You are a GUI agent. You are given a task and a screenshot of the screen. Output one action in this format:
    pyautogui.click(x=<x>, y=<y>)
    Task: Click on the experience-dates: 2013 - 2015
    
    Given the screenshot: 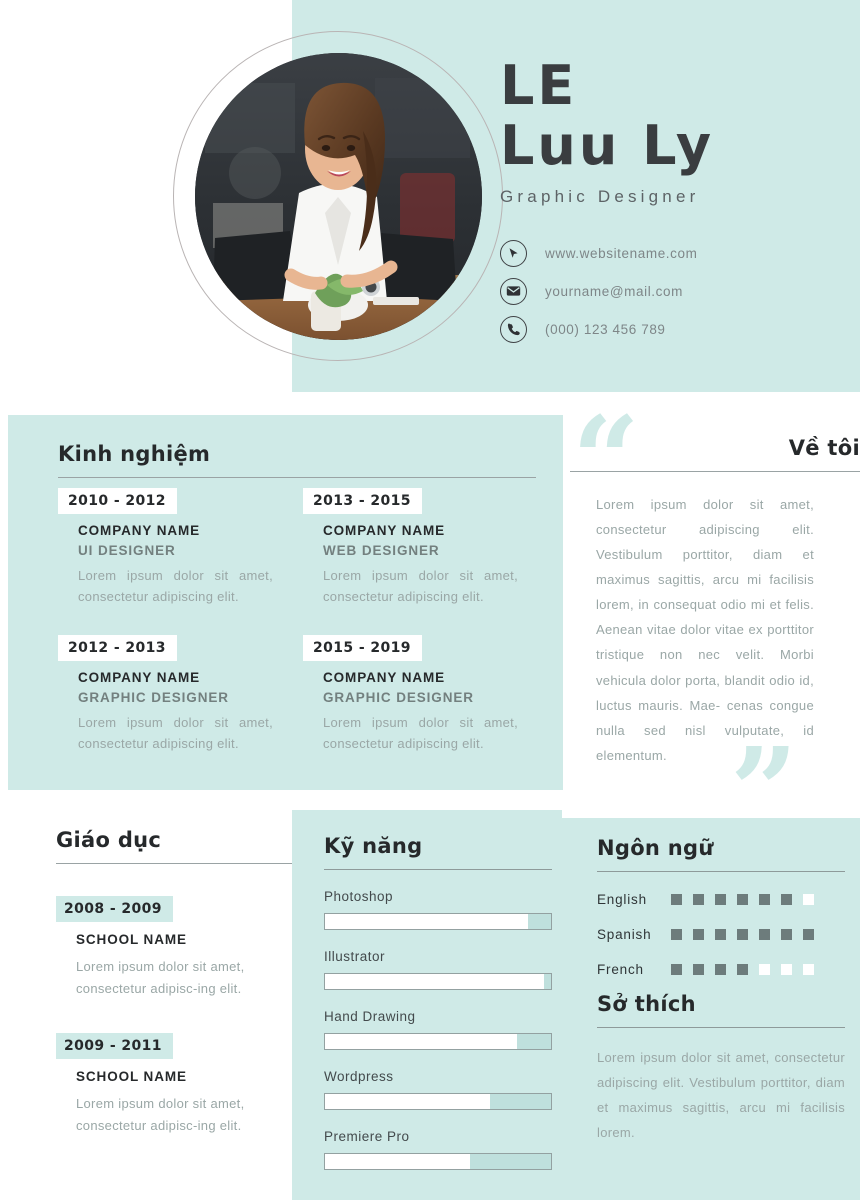 What is the action you would take?
    pyautogui.click(x=362, y=501)
    